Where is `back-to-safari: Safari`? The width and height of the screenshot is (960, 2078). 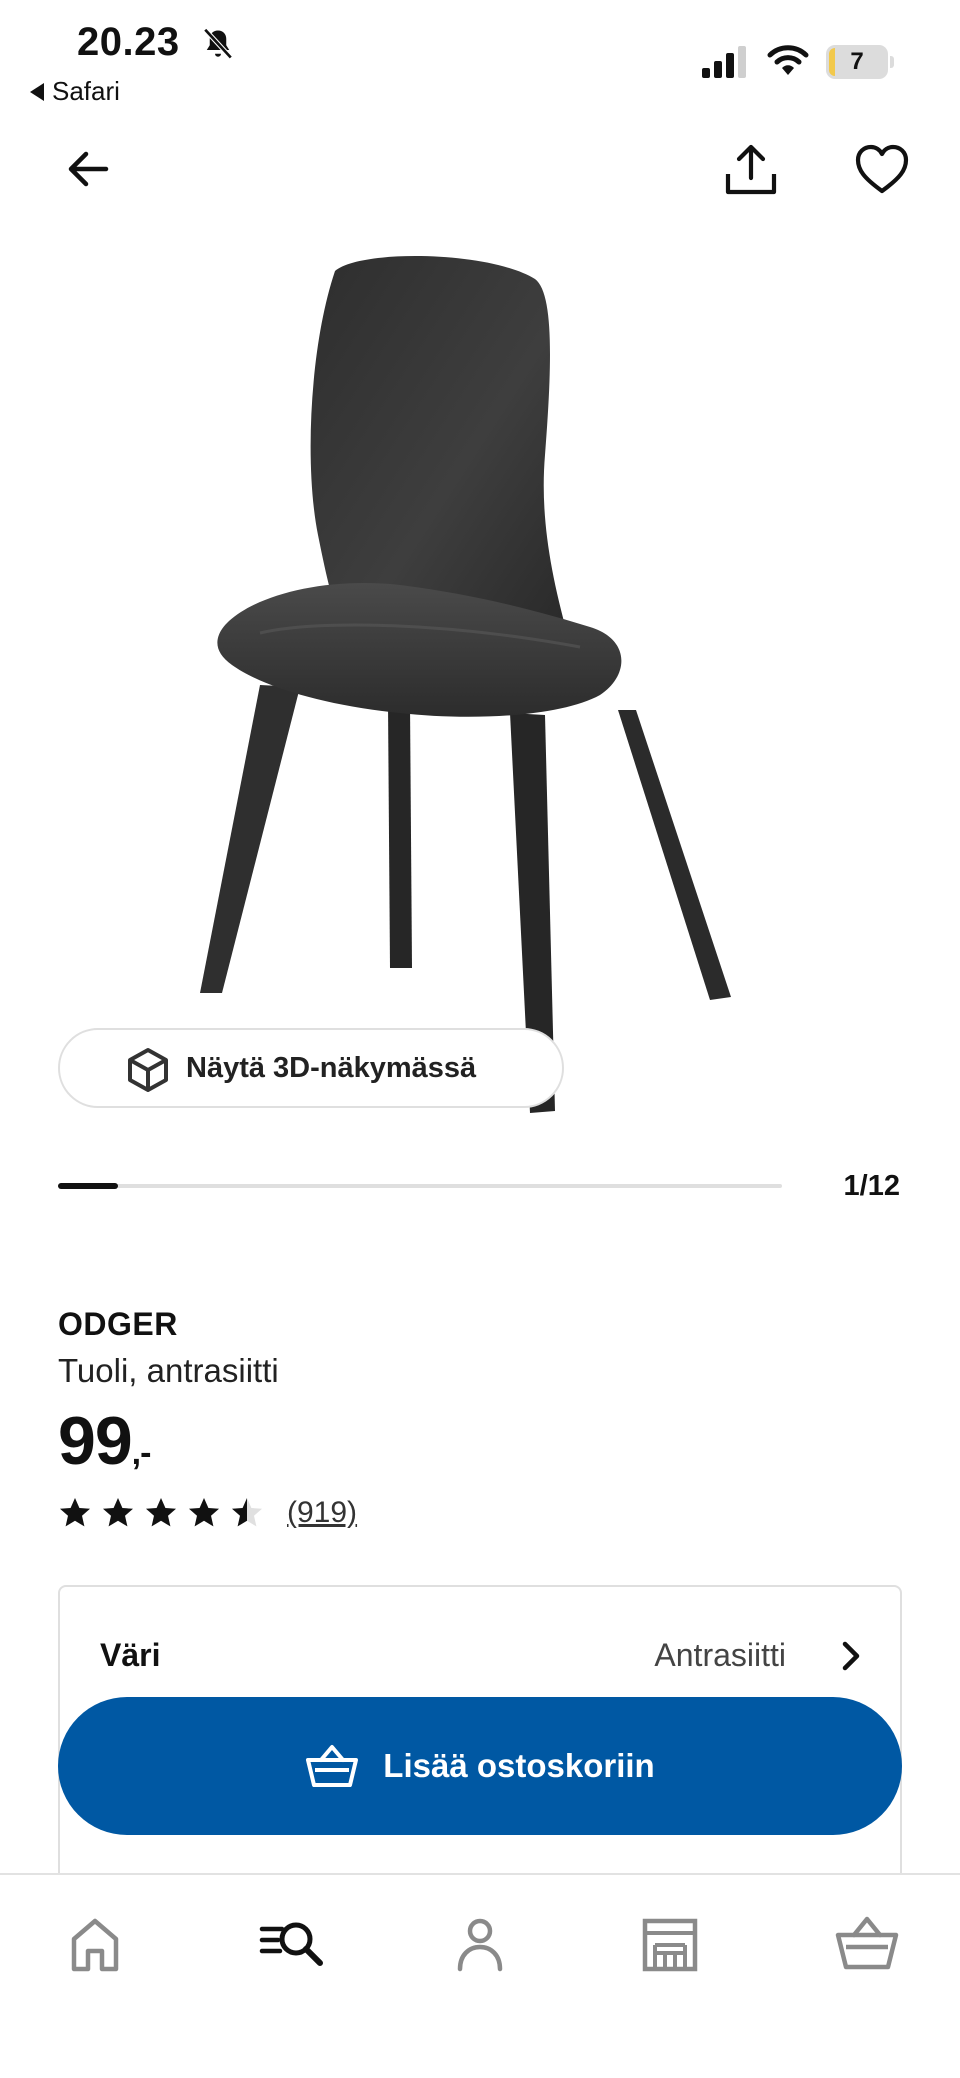 back-to-safari: Safari is located at coordinates (75, 91).